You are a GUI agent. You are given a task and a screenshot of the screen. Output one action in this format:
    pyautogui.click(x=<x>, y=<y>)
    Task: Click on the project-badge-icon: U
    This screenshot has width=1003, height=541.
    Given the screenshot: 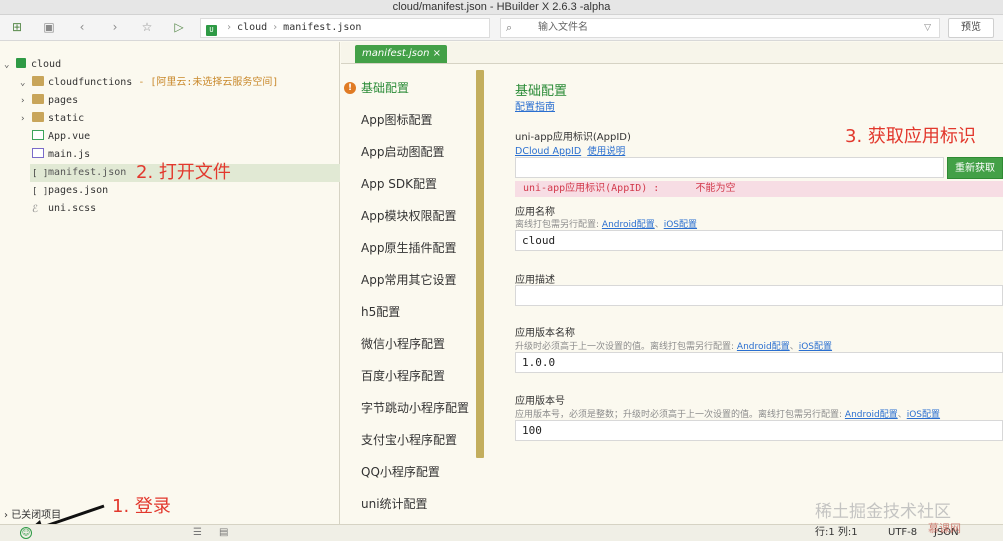 What is the action you would take?
    pyautogui.click(x=211, y=30)
    